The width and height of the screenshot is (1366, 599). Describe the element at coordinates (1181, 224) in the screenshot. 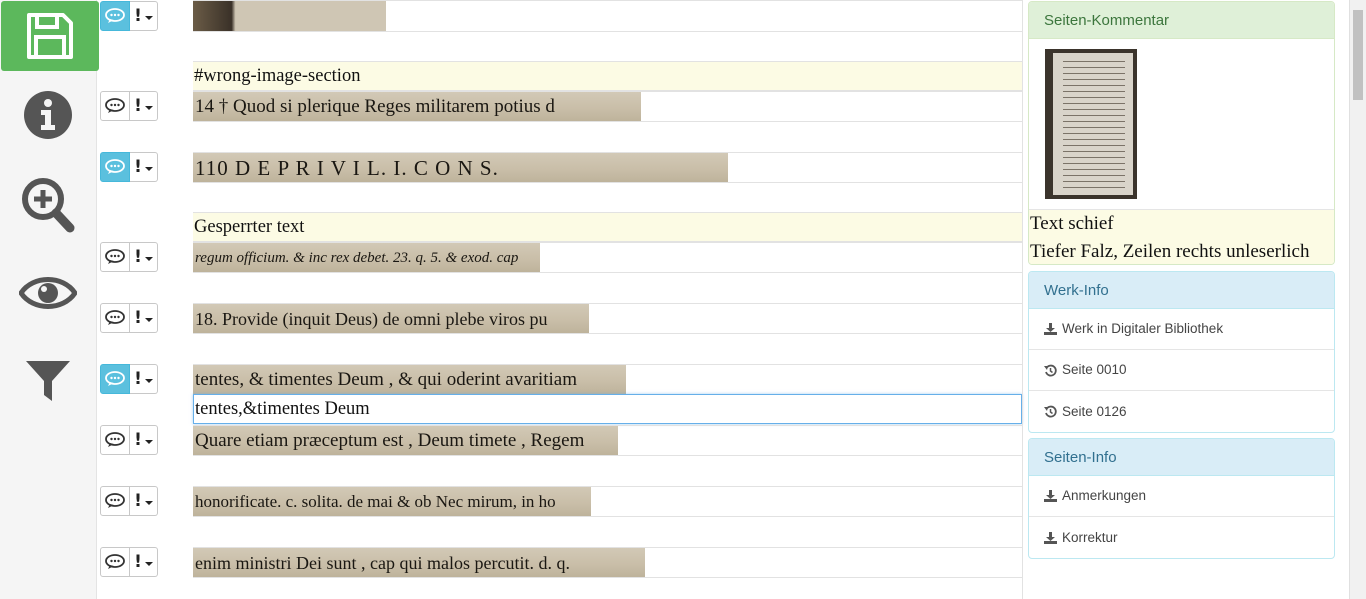

I see `page-comment-text: Text schief` at that location.